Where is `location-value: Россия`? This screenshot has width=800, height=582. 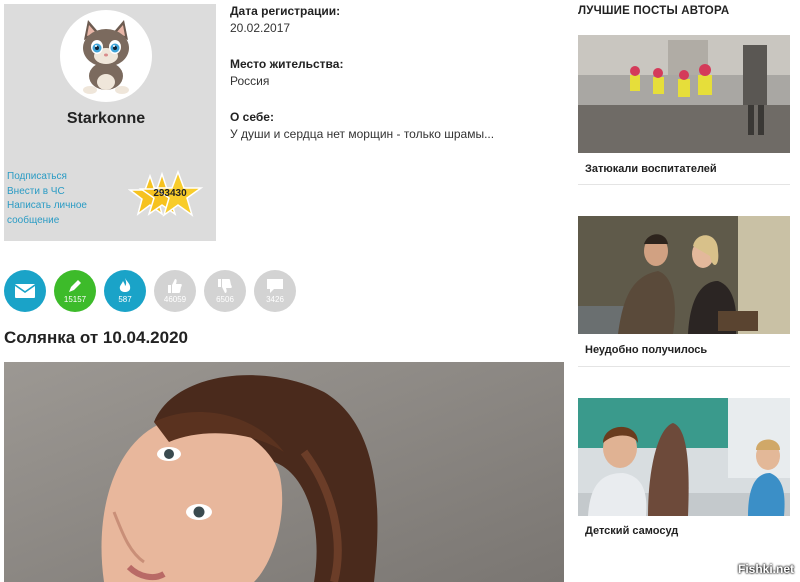 location-value: Россия is located at coordinates (250, 81).